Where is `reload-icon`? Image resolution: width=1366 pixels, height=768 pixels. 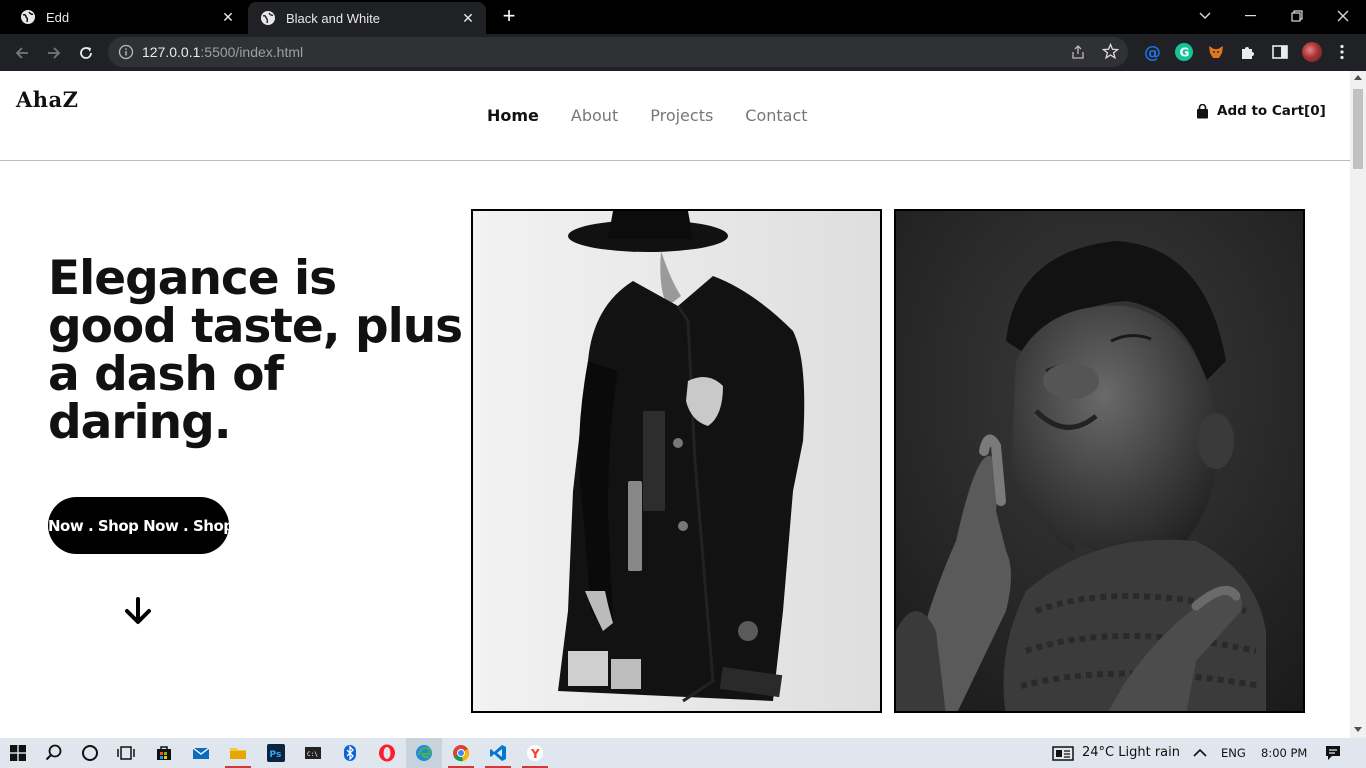
reload-icon is located at coordinates (86, 53).